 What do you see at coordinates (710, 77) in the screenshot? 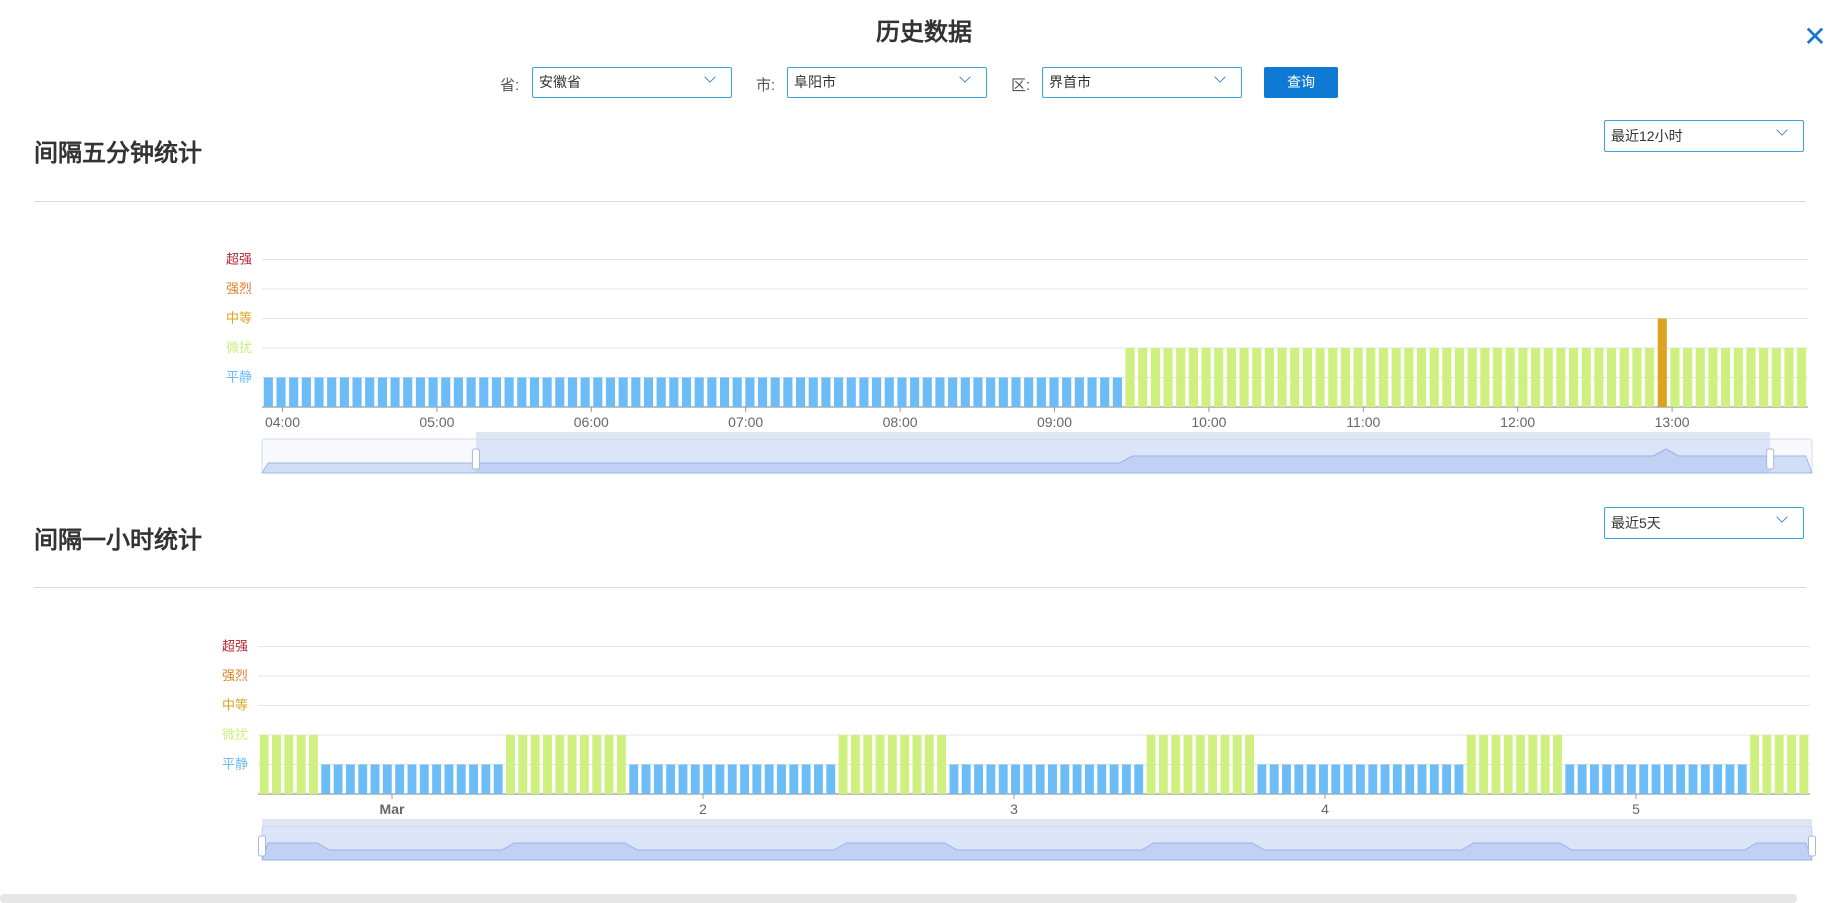
I see `chevron-down-icon` at bounding box center [710, 77].